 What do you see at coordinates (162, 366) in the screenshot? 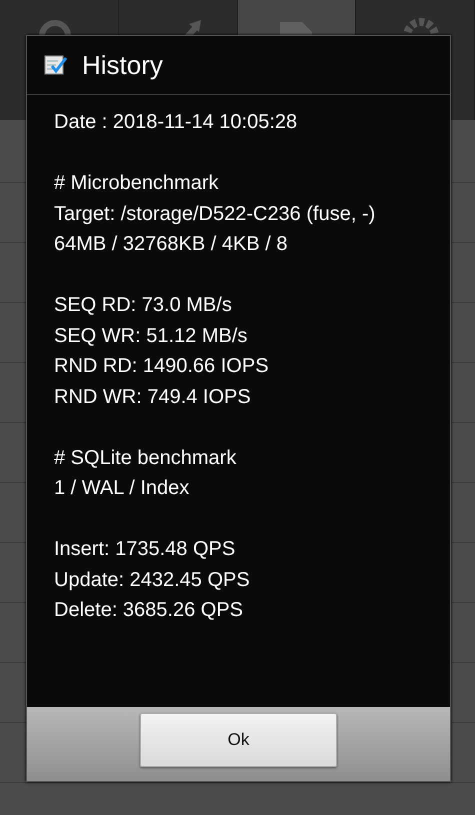
I see `detail-text: RND RD: 1490.66 IOPS` at bounding box center [162, 366].